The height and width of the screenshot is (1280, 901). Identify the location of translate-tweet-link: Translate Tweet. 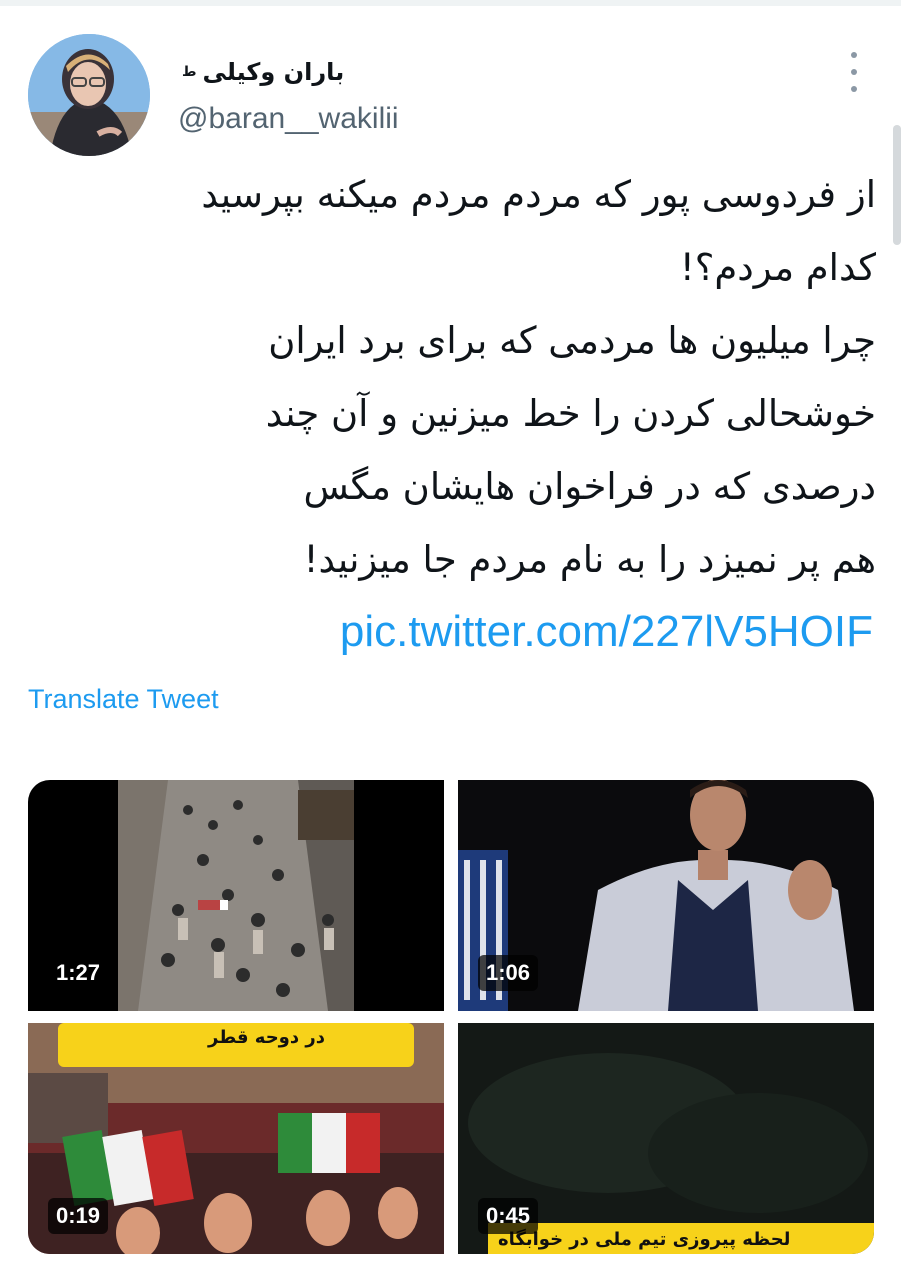
(123, 699).